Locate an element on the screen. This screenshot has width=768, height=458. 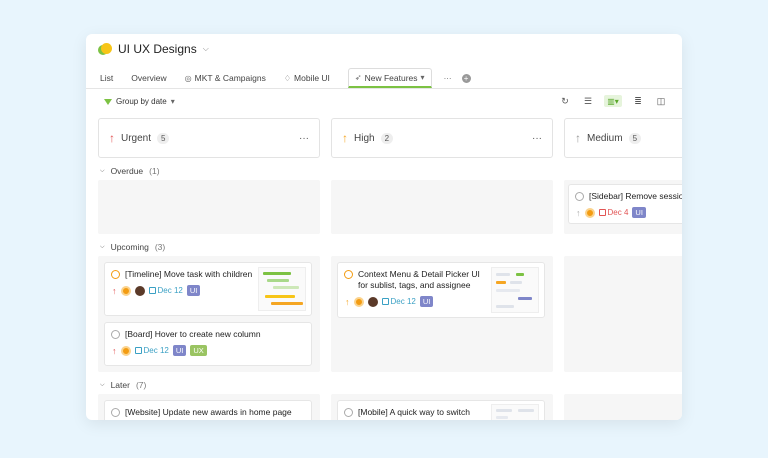
tag-ux: UX is located at coordinates (198, 350).